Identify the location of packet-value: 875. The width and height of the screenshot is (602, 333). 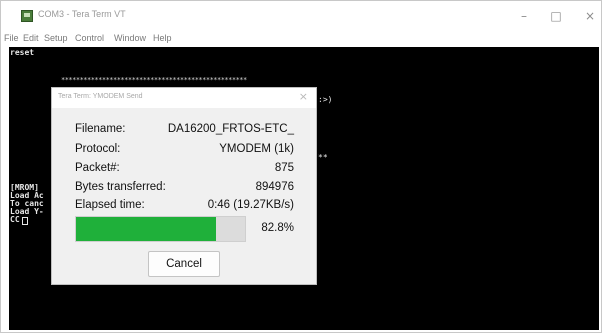
(284, 168).